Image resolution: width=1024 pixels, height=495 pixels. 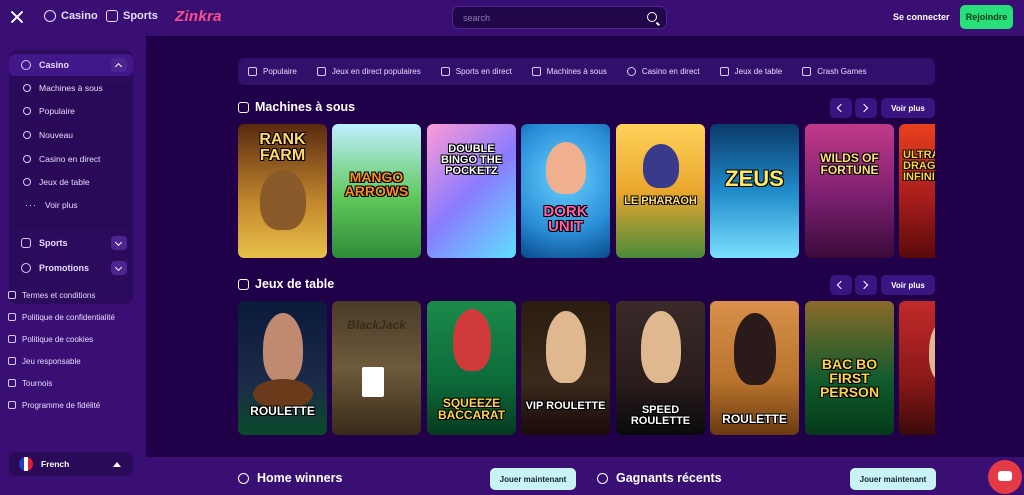 What do you see at coordinates (17, 17) in the screenshot?
I see `close-icon` at bounding box center [17, 17].